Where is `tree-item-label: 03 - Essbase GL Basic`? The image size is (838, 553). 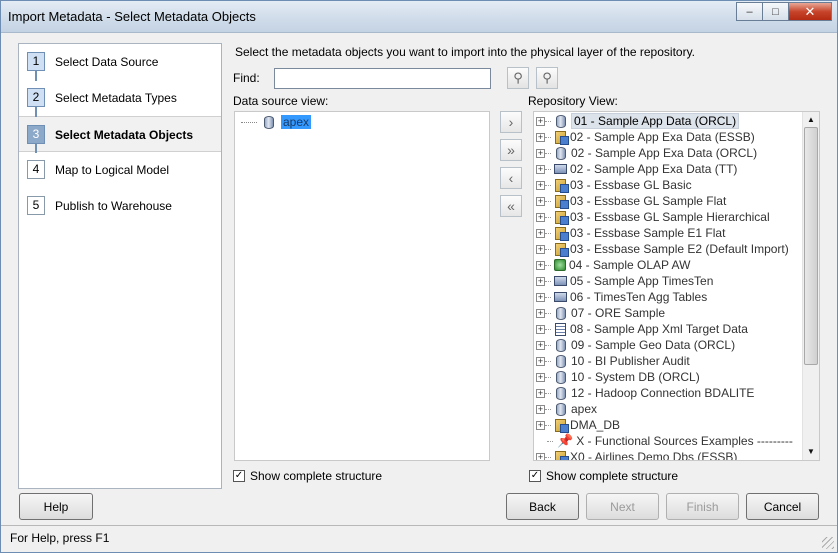
tree-item-label: 03 - Essbase GL Basic is located at coordinates (631, 185).